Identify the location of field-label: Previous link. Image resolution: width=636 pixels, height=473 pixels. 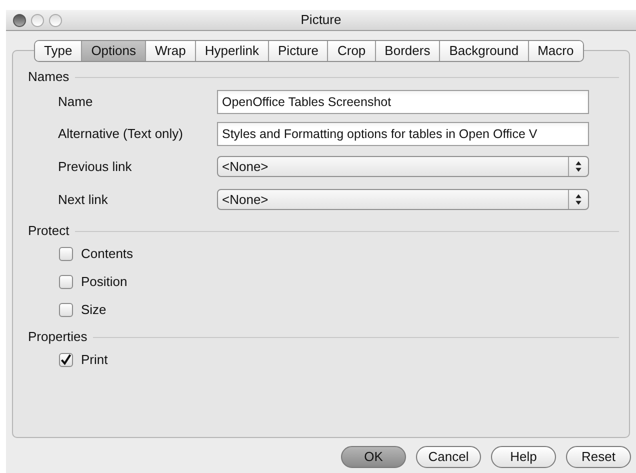
(95, 167).